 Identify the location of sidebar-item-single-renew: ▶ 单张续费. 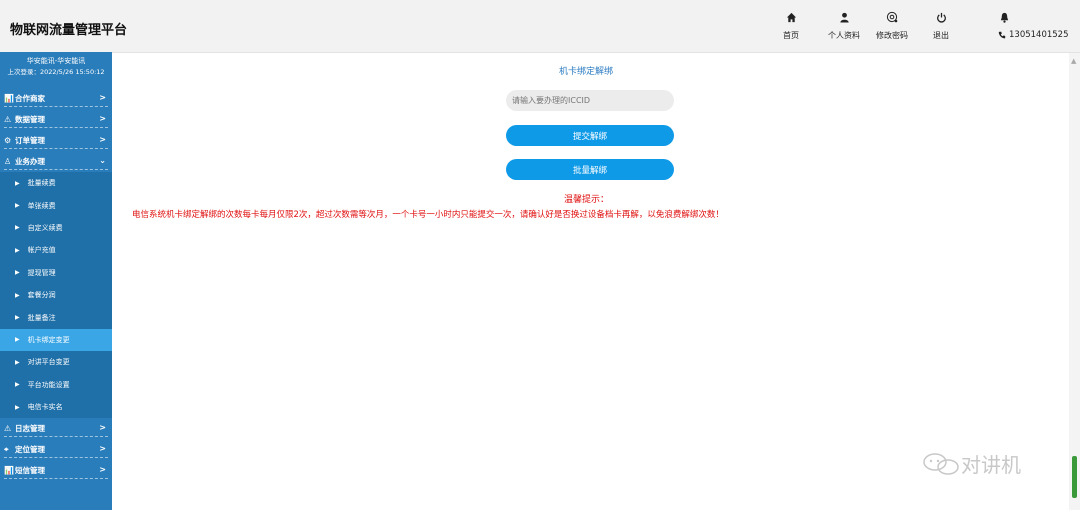
(56, 205).